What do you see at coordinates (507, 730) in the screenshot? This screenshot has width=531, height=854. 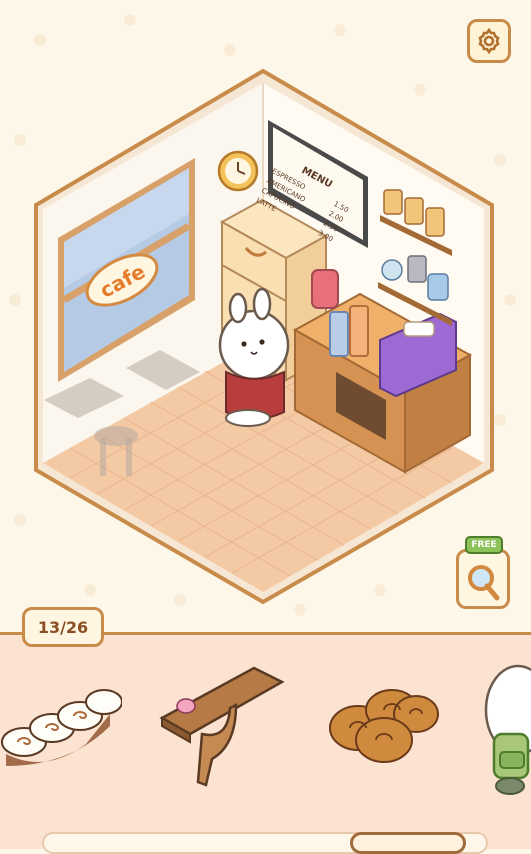 I see `tray-item-bunny-backpack` at bounding box center [507, 730].